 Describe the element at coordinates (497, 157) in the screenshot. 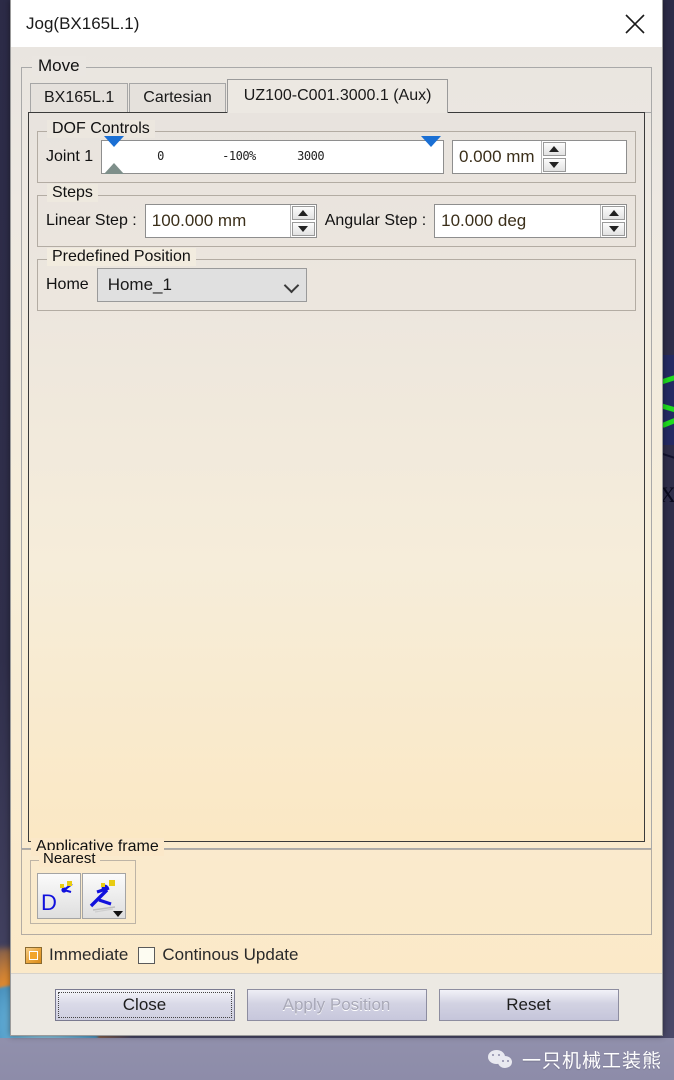

I see `joint-value: 0.000 mm` at that location.